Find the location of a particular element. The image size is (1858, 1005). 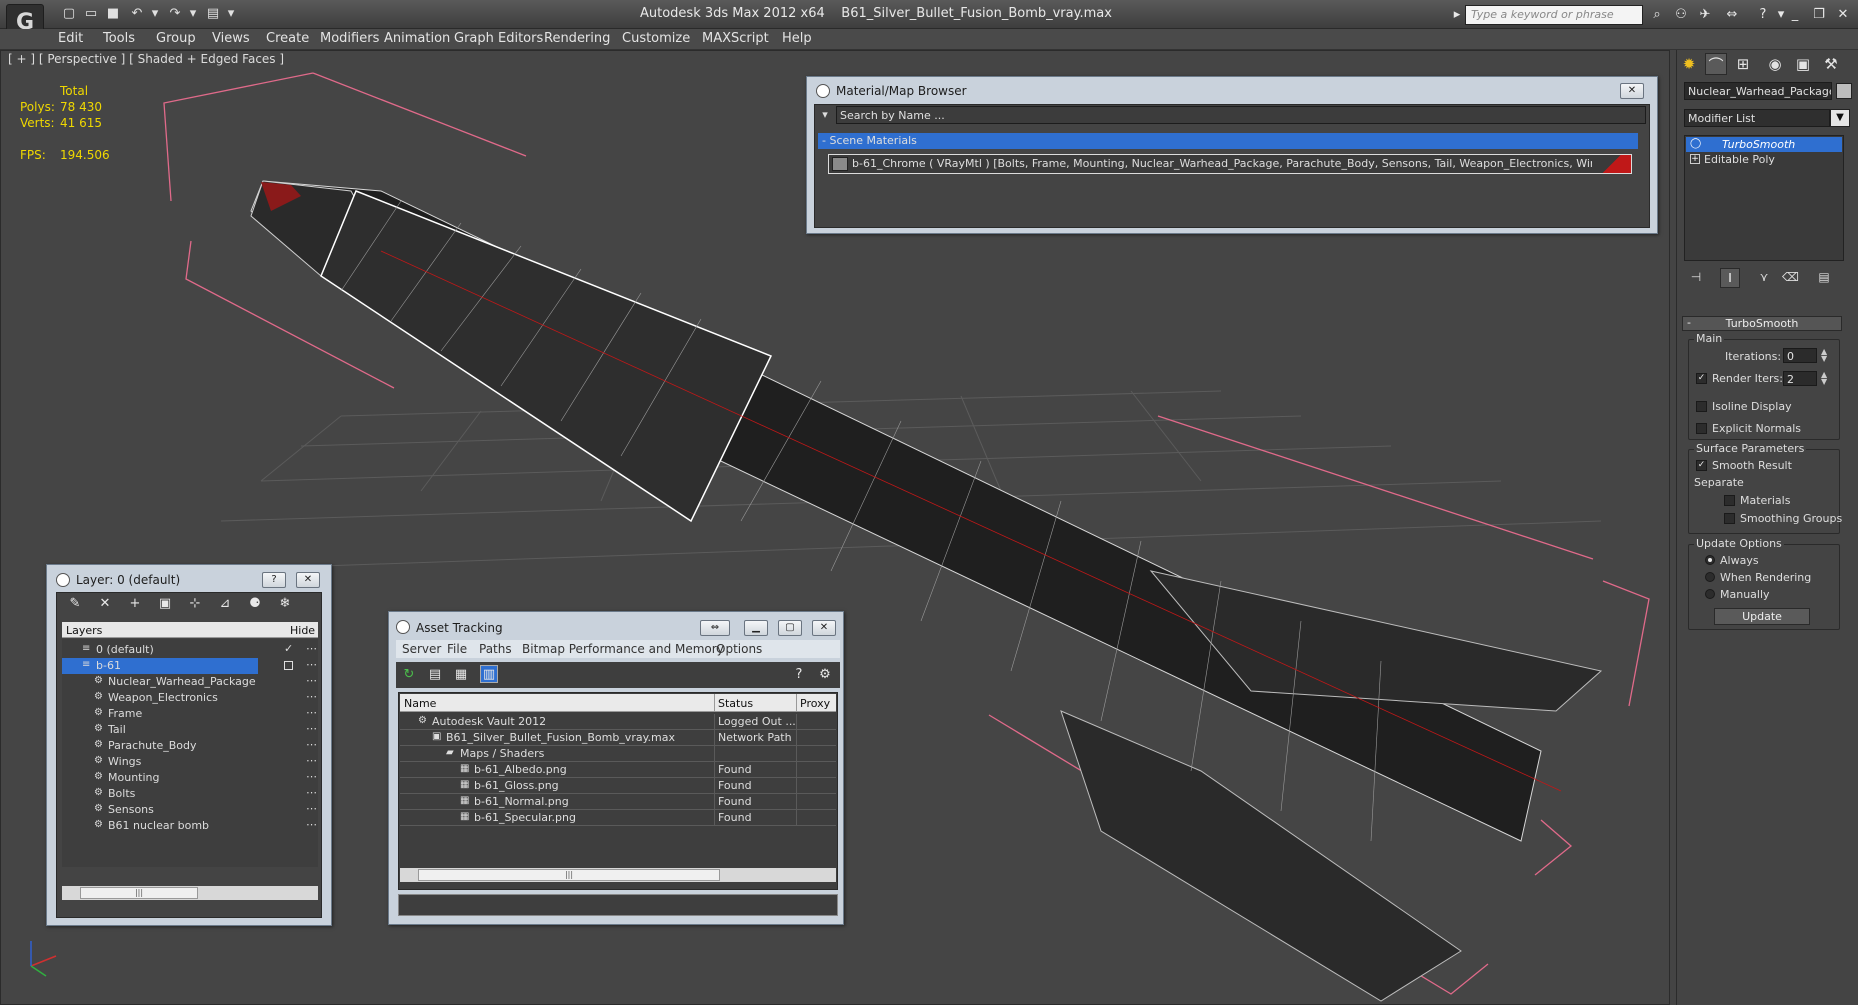

freeze-all-layers-icon: ❄ is located at coordinates (285, 604).